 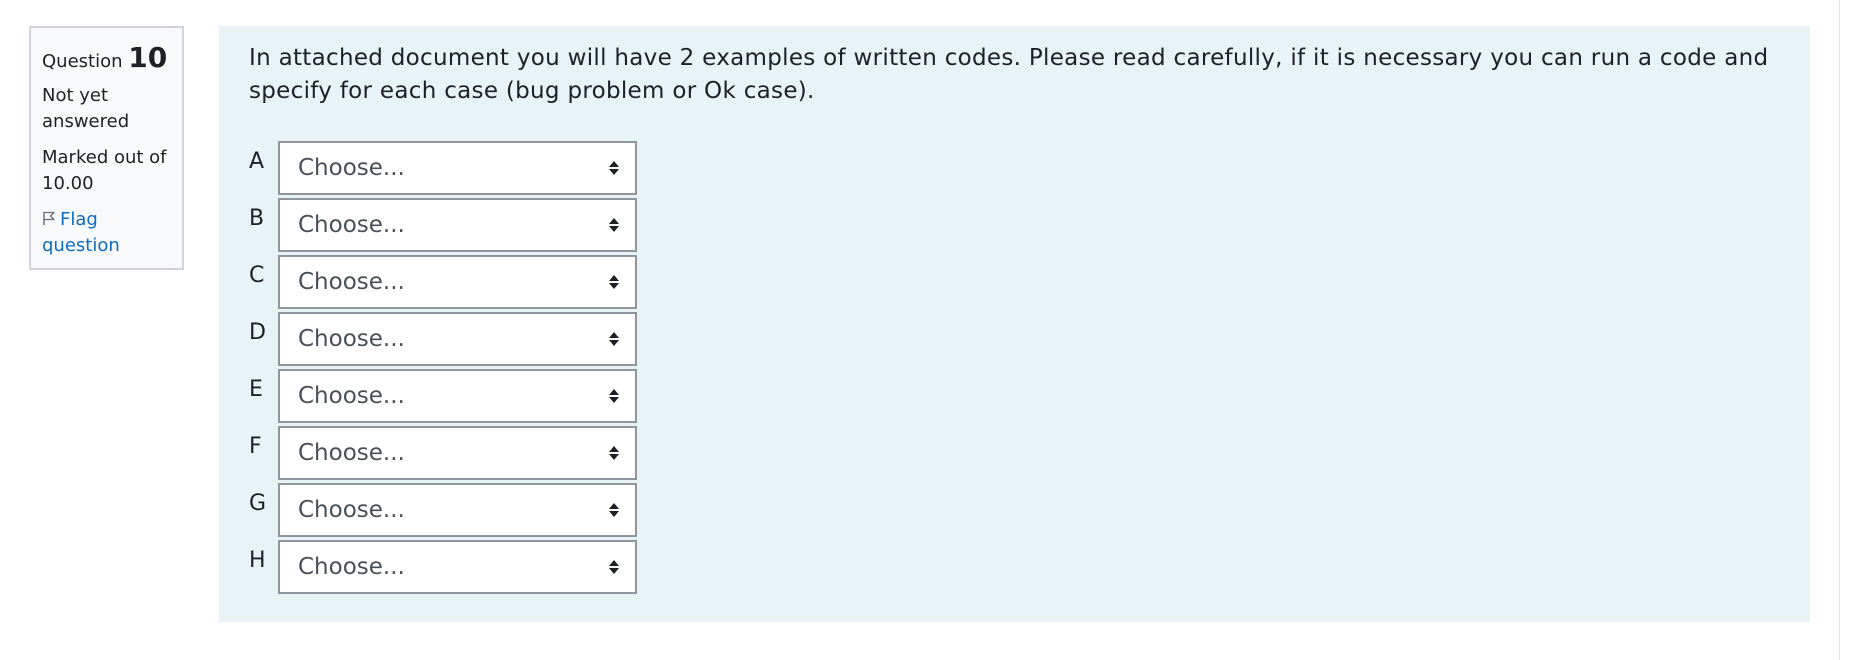 I want to click on row-label: G, so click(x=258, y=503).